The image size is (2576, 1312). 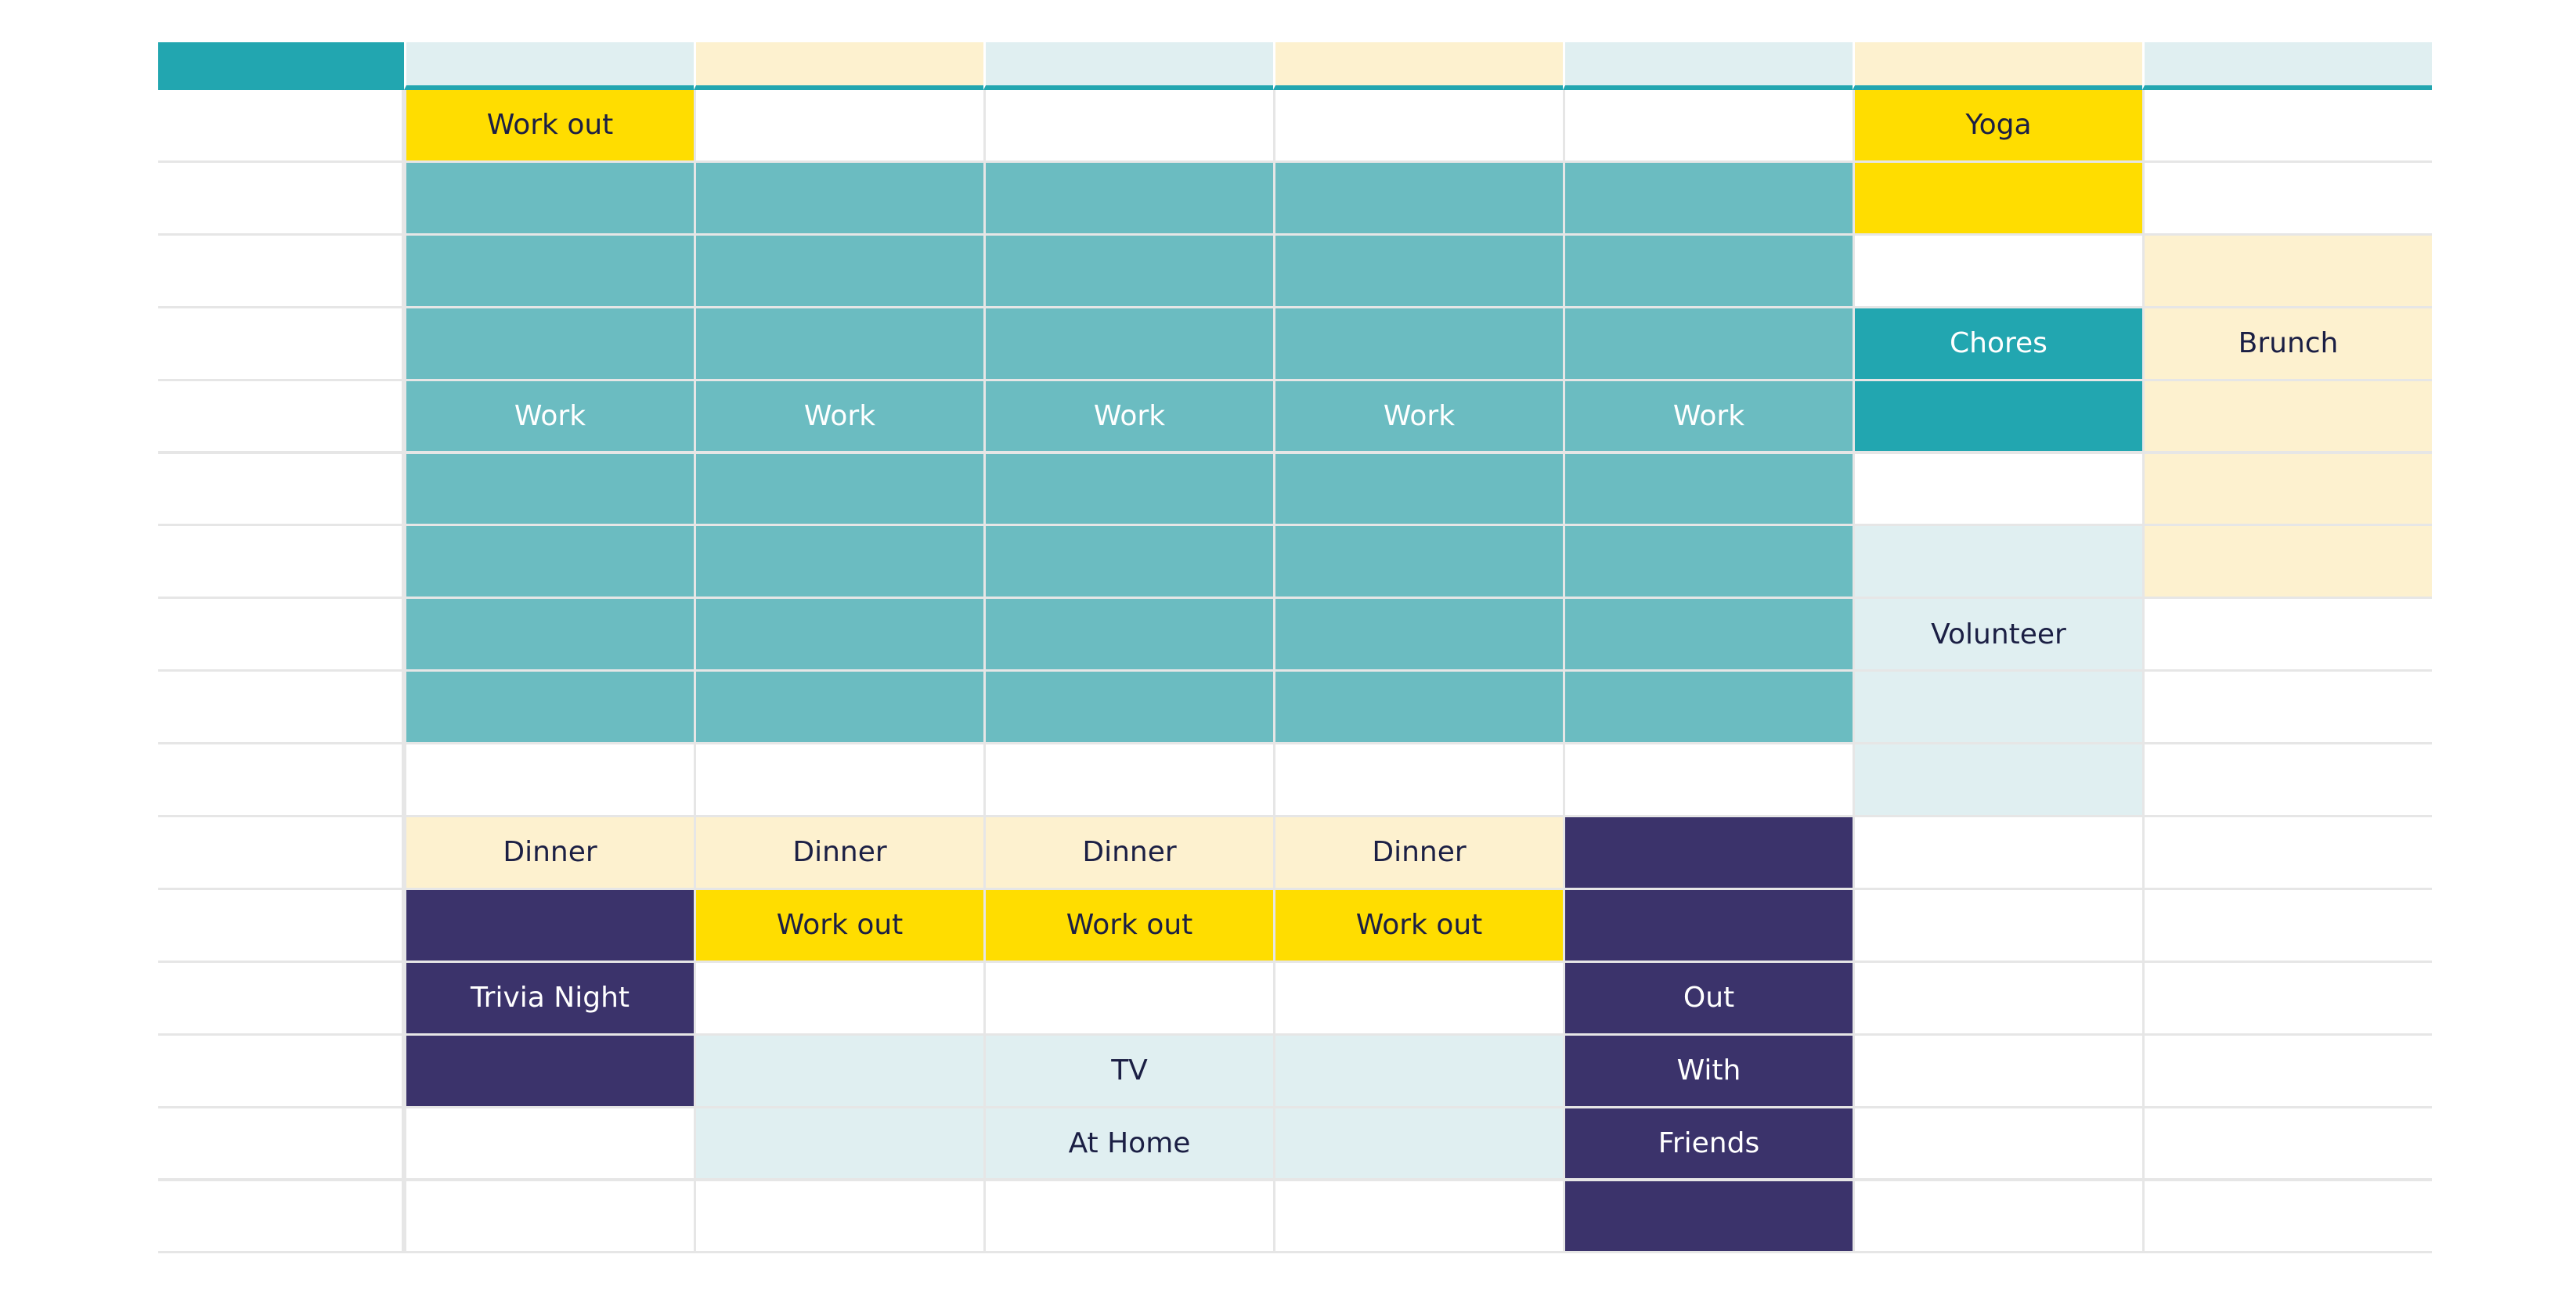 I want to click on event-slot-workout, so click(x=1999, y=197).